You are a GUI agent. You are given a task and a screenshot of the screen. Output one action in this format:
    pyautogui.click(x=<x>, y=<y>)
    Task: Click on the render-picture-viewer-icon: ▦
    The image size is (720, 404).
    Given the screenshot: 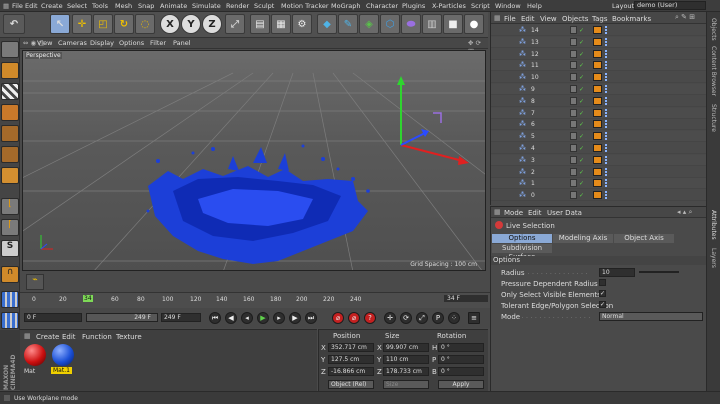 What is the action you would take?
    pyautogui.click(x=281, y=24)
    